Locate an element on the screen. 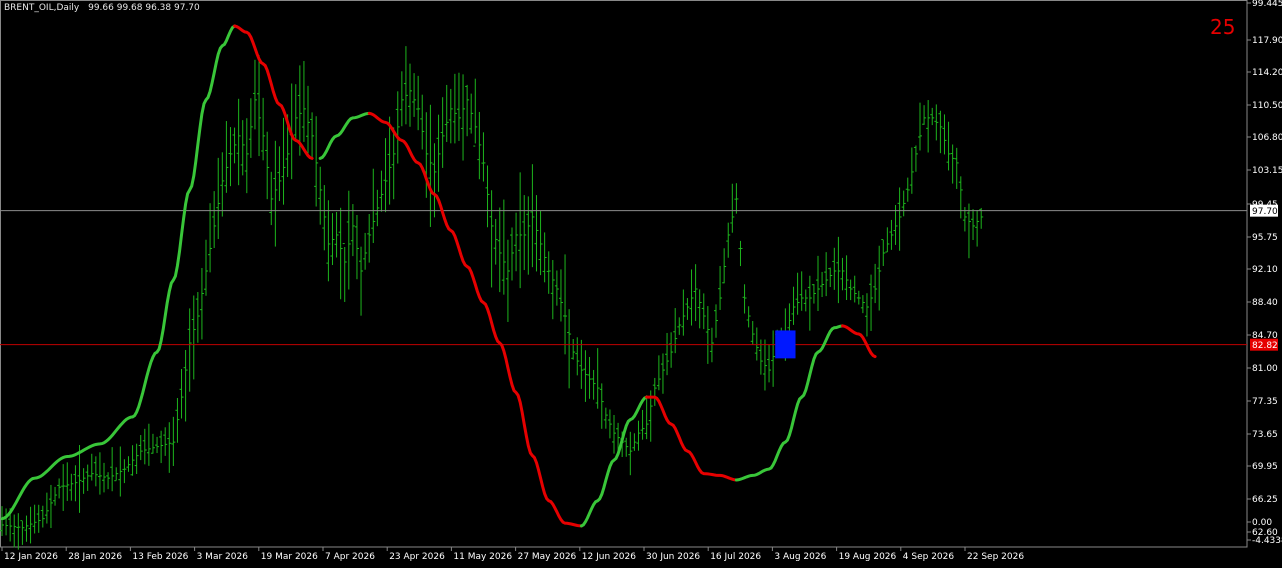 The width and height of the screenshot is (1282, 568). symbol-label: BRENT_OIL,Daily is located at coordinates (42, 8).